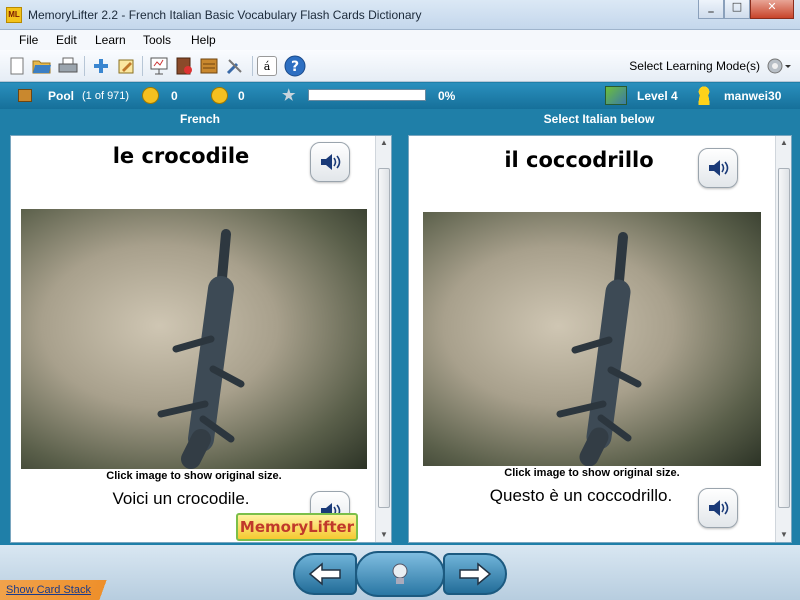  Describe the element at coordinates (48, 590) in the screenshot. I see `show-card-stack-link: Show Card Stack` at that location.